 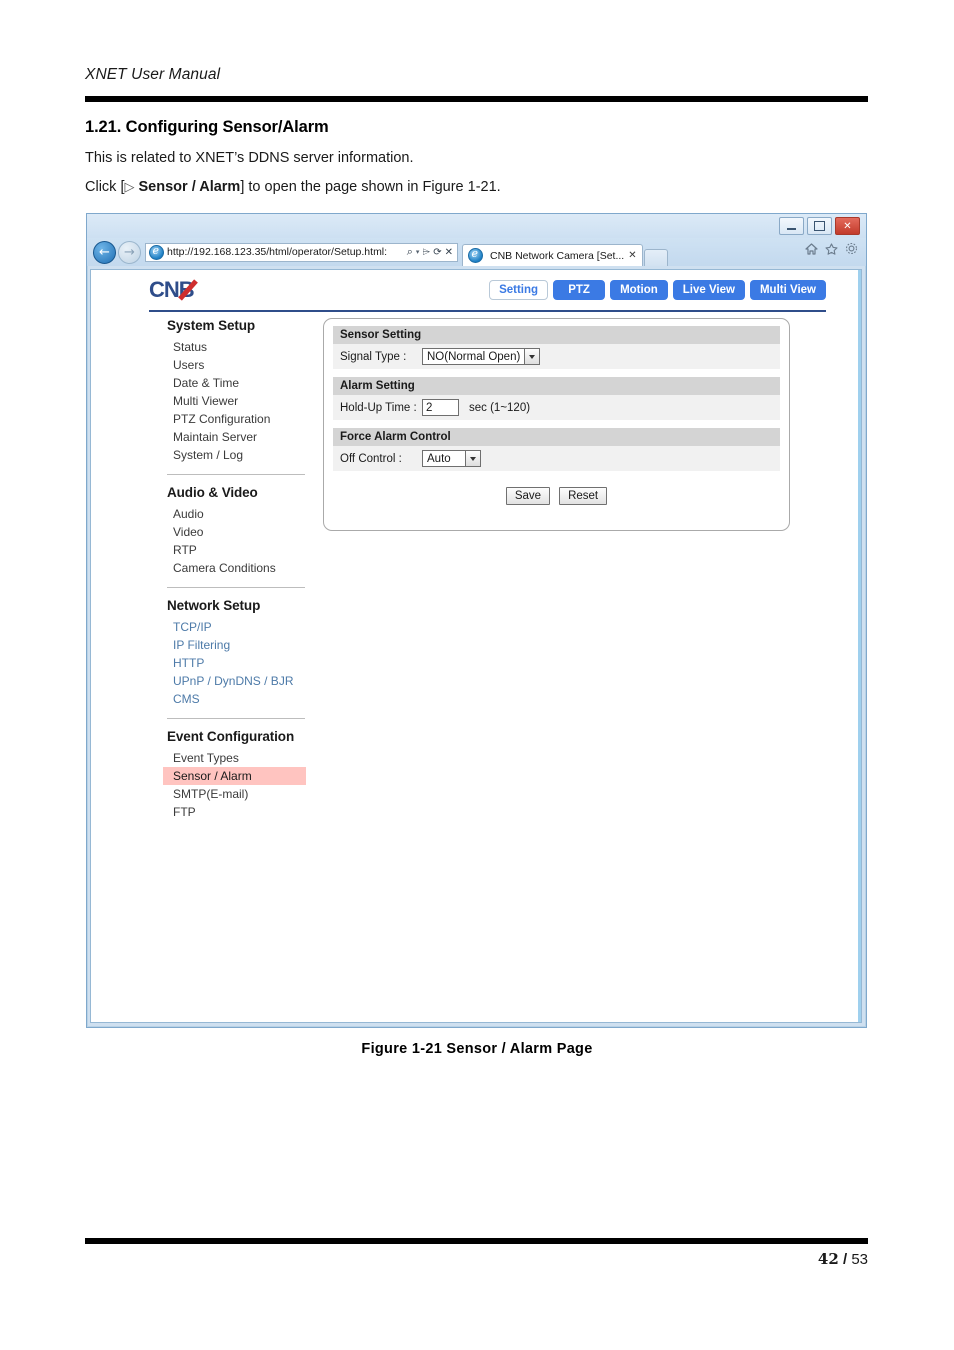 What do you see at coordinates (528, 496) in the screenshot?
I see `save-button: Save` at bounding box center [528, 496].